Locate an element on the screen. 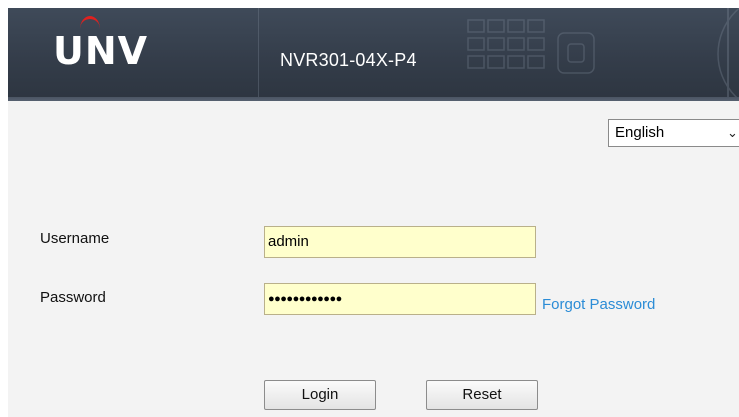  username-input: admin is located at coordinates (400, 242).